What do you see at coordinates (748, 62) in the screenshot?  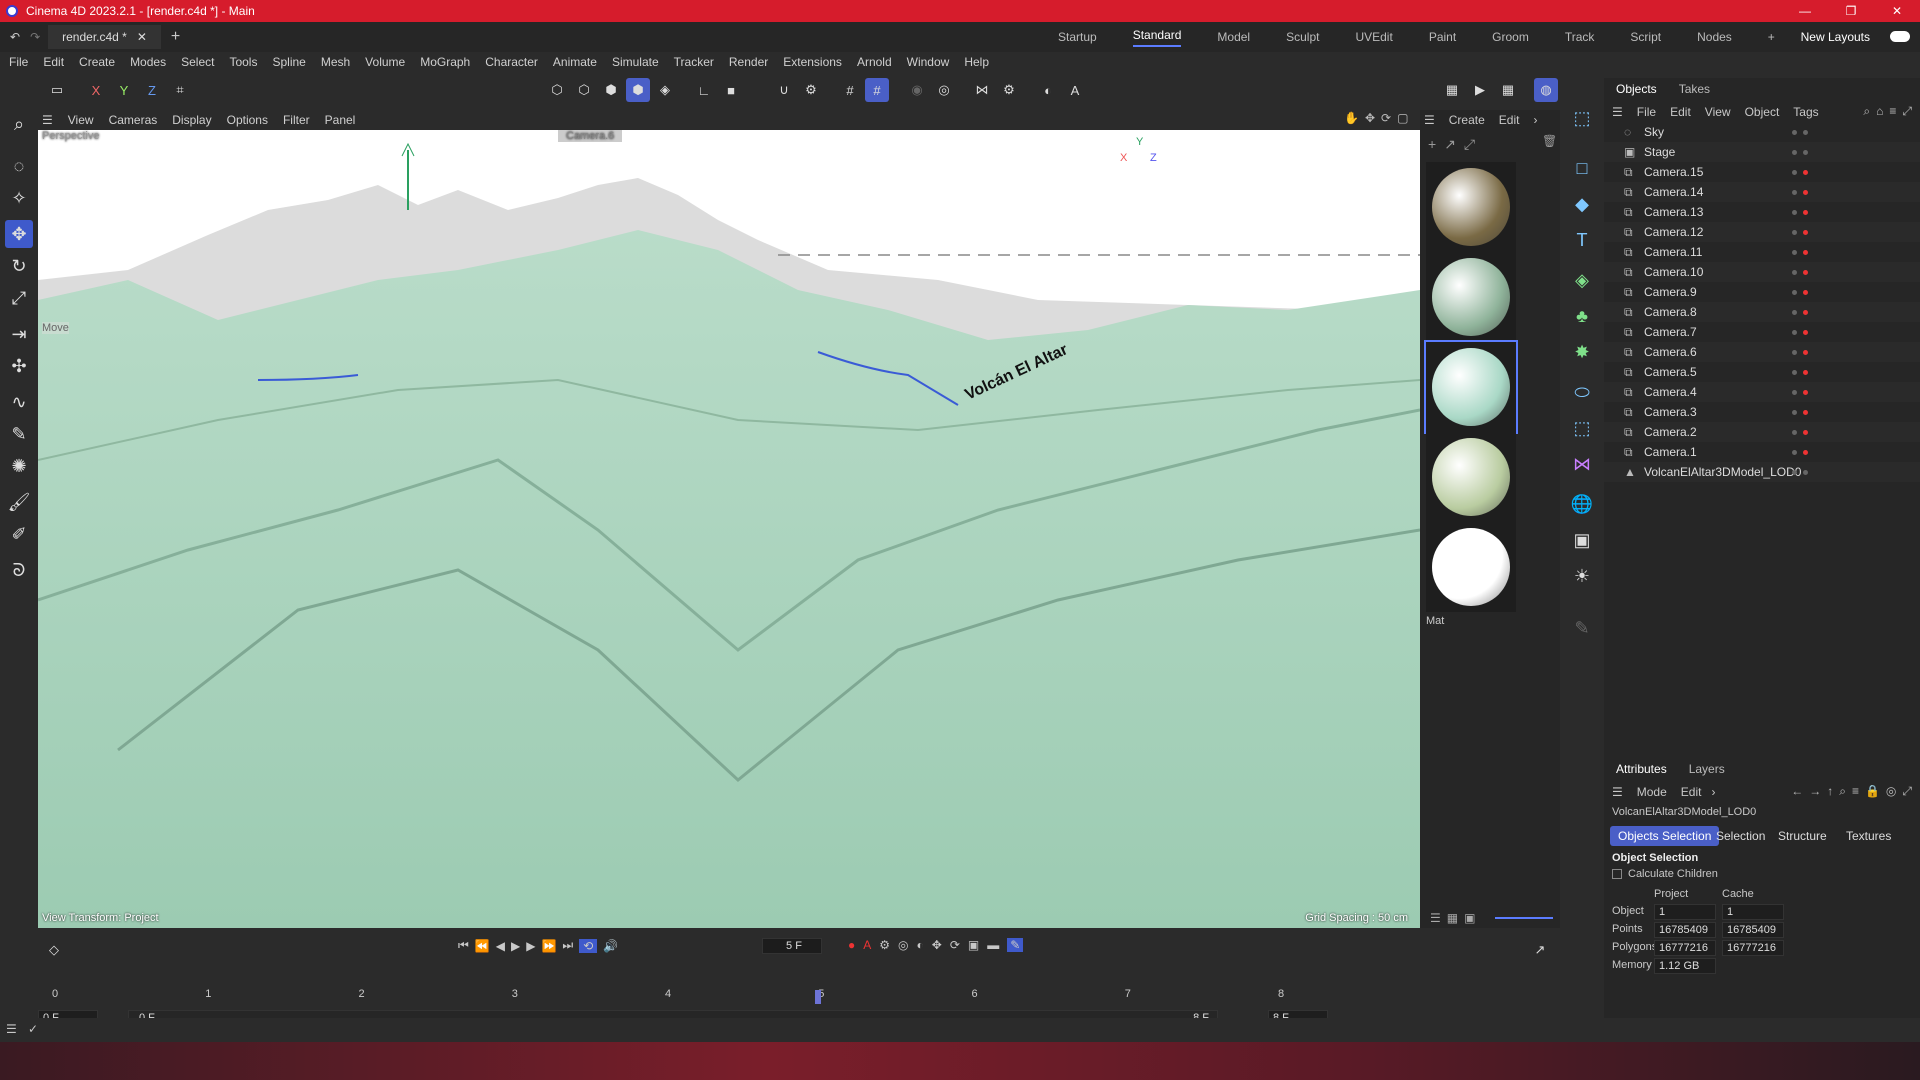 I see `menu-render: Render` at bounding box center [748, 62].